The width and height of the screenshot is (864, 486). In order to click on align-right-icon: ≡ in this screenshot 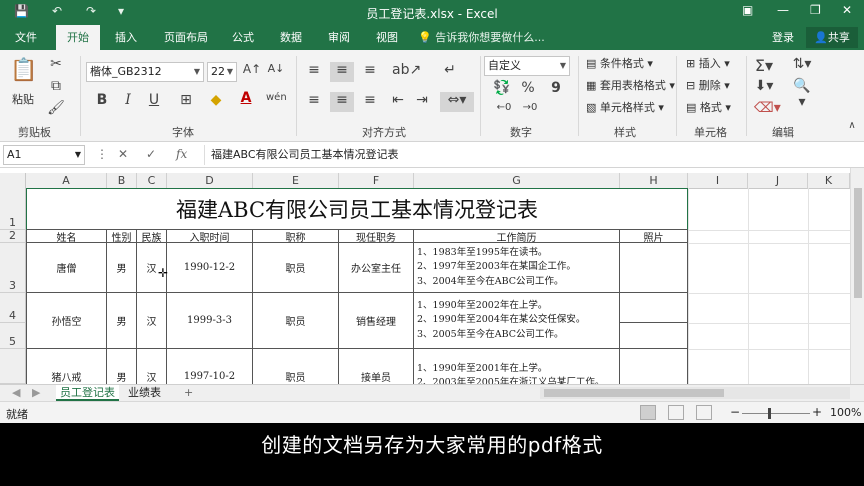, I will do `click(370, 100)`.